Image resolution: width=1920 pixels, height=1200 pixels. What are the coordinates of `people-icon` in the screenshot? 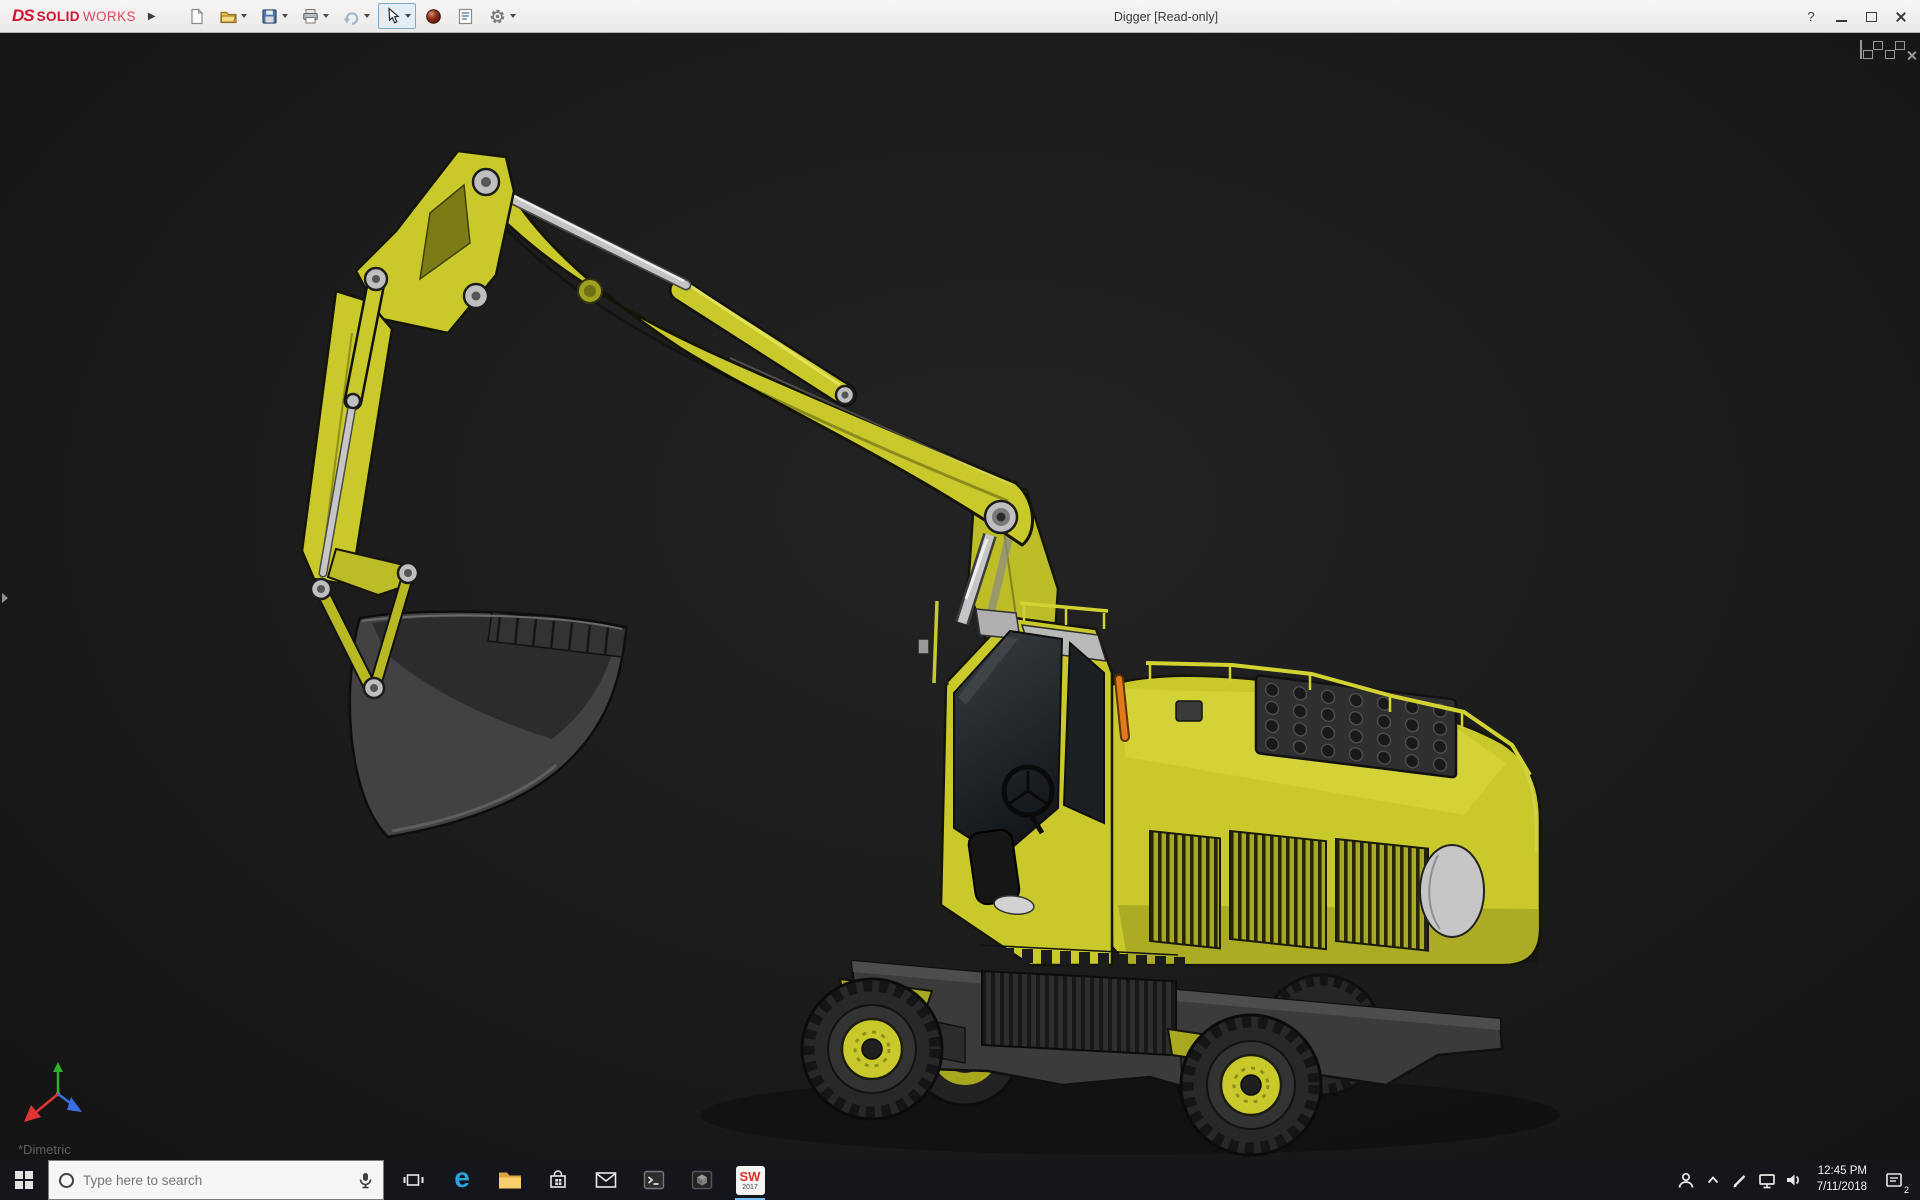 It's located at (1686, 1180).